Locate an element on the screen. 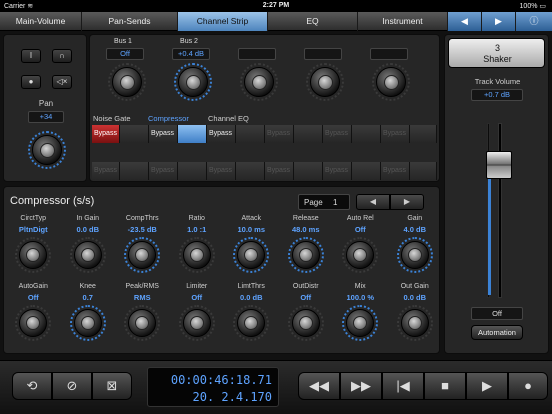 Image resolution: width=552 pixels, height=414 pixels. automation-button: Automation is located at coordinates (497, 332).